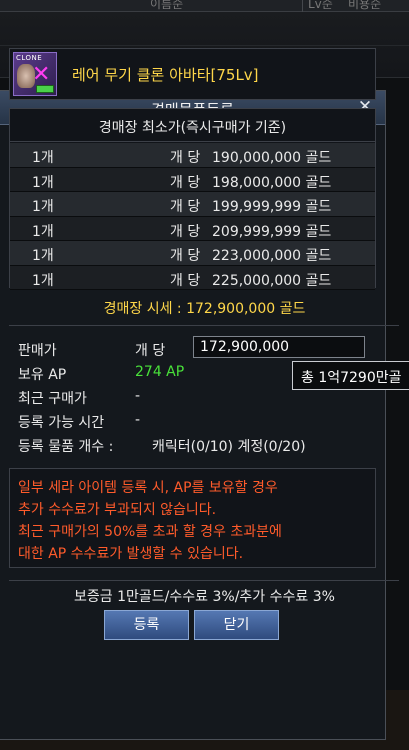 The height and width of the screenshot is (750, 409). I want to click on sort-by-cost-header: 비용순, so click(364, 6).